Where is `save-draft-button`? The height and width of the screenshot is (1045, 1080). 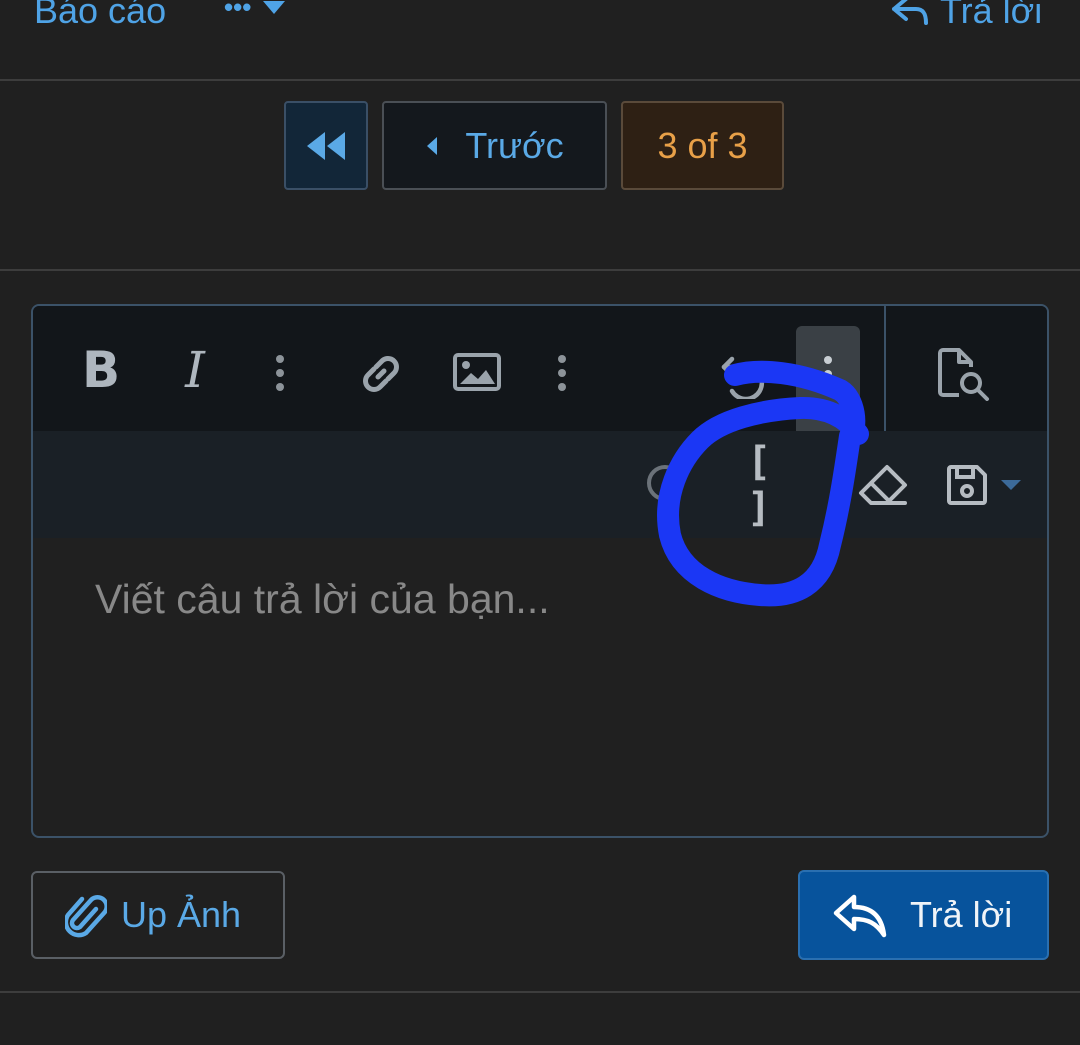 save-draft-button is located at coordinates (990, 485).